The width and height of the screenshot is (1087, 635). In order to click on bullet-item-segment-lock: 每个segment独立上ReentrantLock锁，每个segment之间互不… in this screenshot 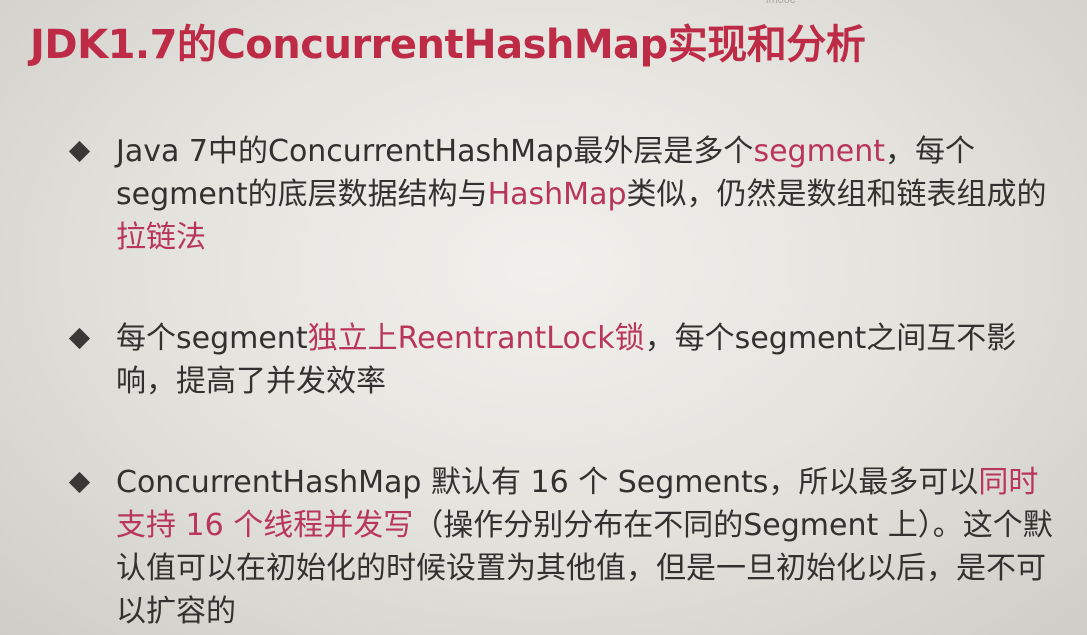, I will do `click(561, 360)`.